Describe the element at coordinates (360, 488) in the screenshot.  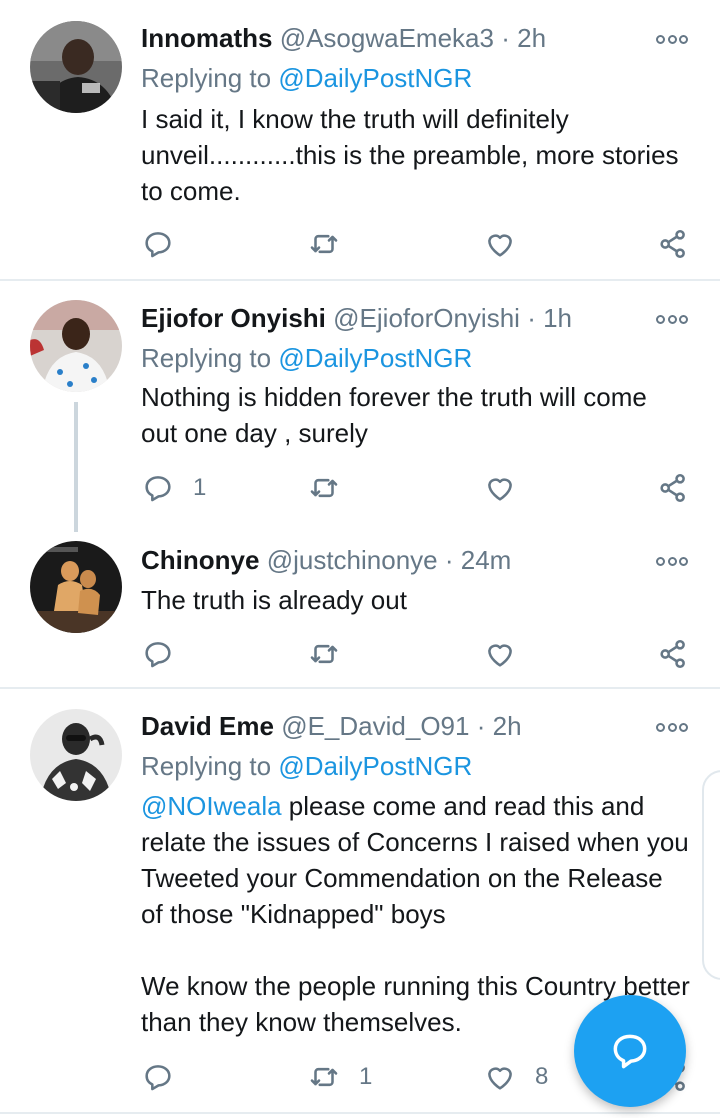
I see `tweet-actions: 1` at that location.